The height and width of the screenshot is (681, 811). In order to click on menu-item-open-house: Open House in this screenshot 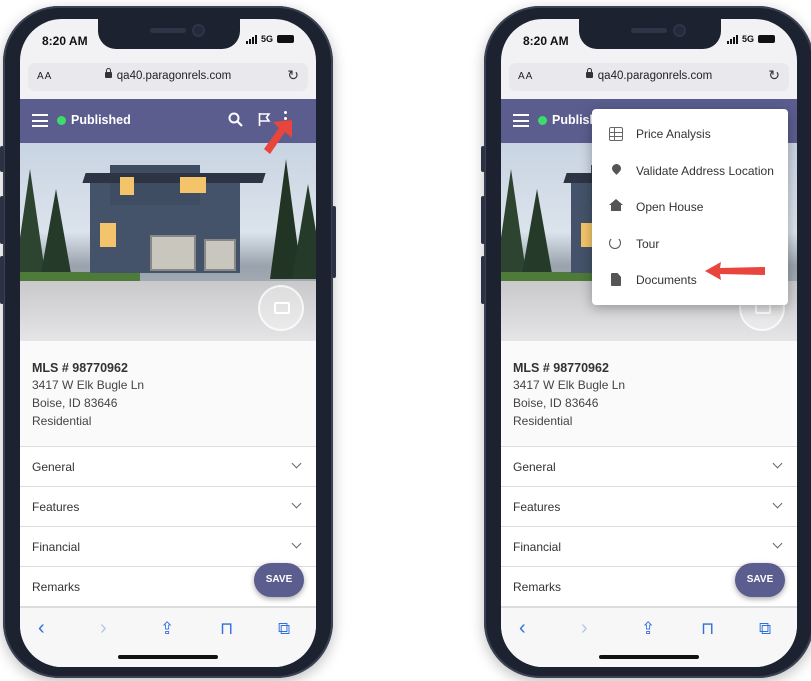, I will do `click(690, 207)`.